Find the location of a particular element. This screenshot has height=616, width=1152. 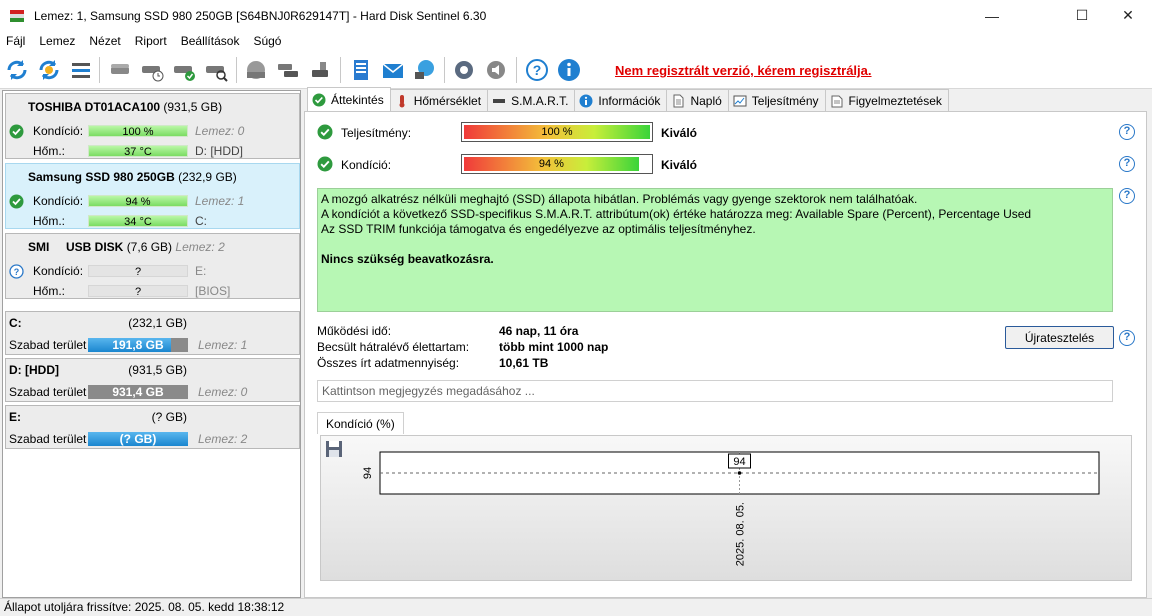

volume-size: (? GB) is located at coordinates (169, 417).